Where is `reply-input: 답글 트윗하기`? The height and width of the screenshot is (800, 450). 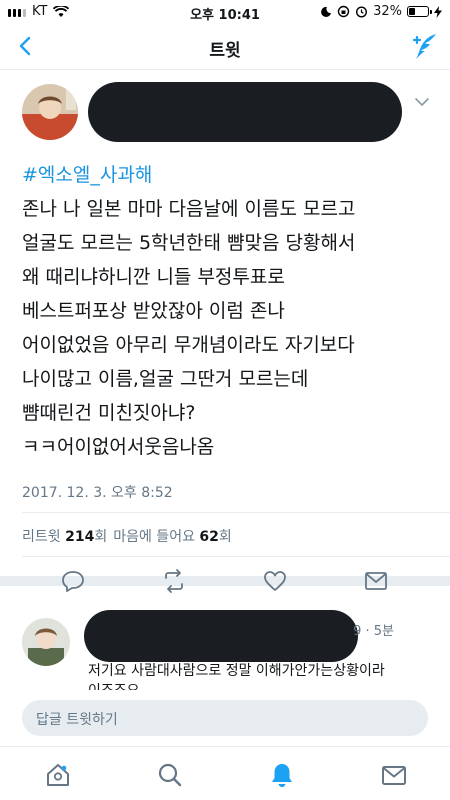 reply-input: 답글 트윗하기 is located at coordinates (225, 718).